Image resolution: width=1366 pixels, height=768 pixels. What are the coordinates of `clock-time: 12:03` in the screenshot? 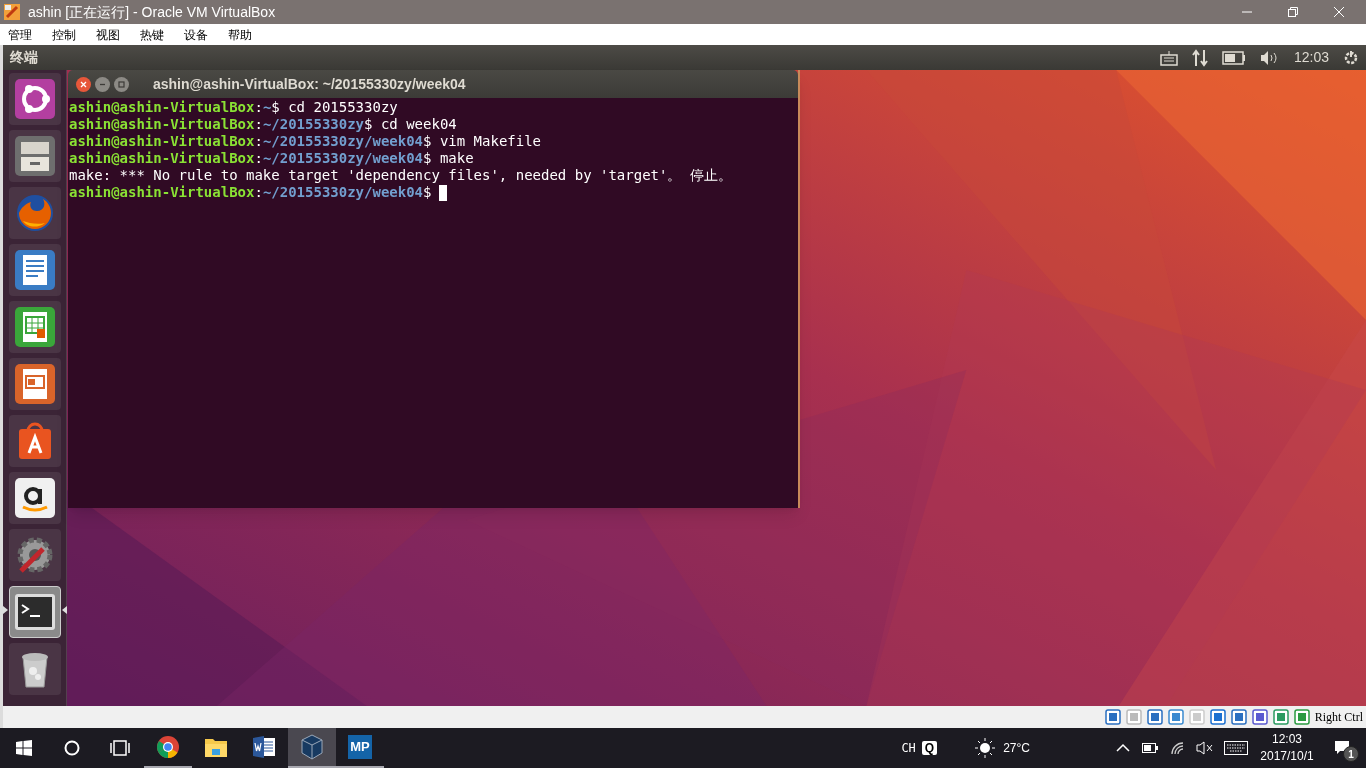 It's located at (1287, 739).